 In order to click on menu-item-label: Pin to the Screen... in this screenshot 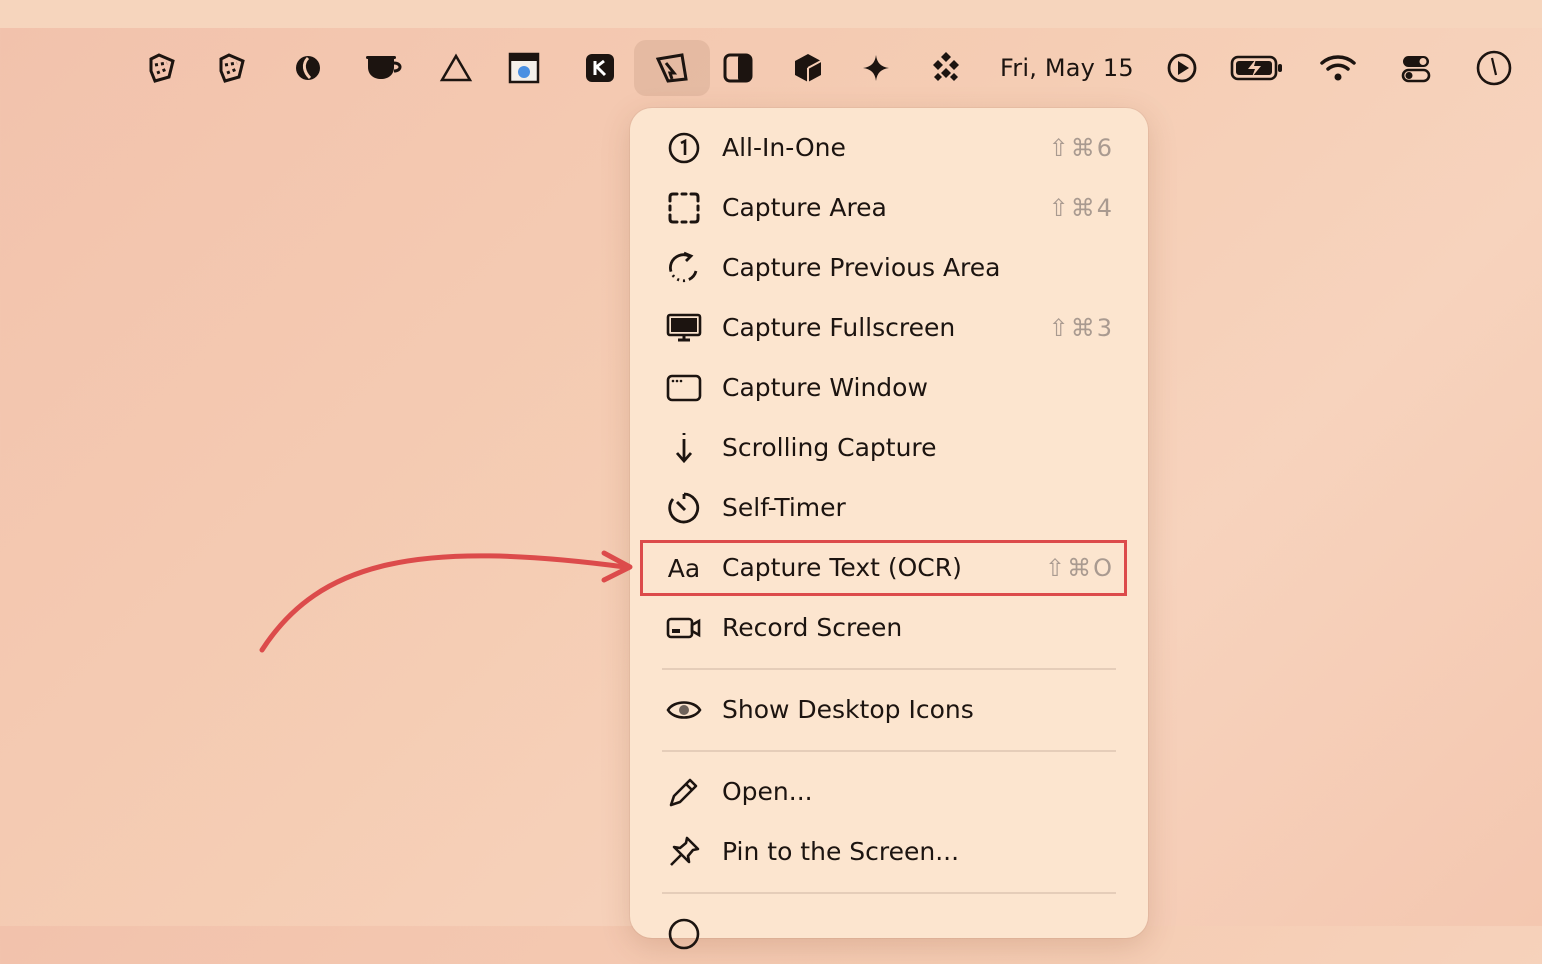, I will do `click(841, 851)`.